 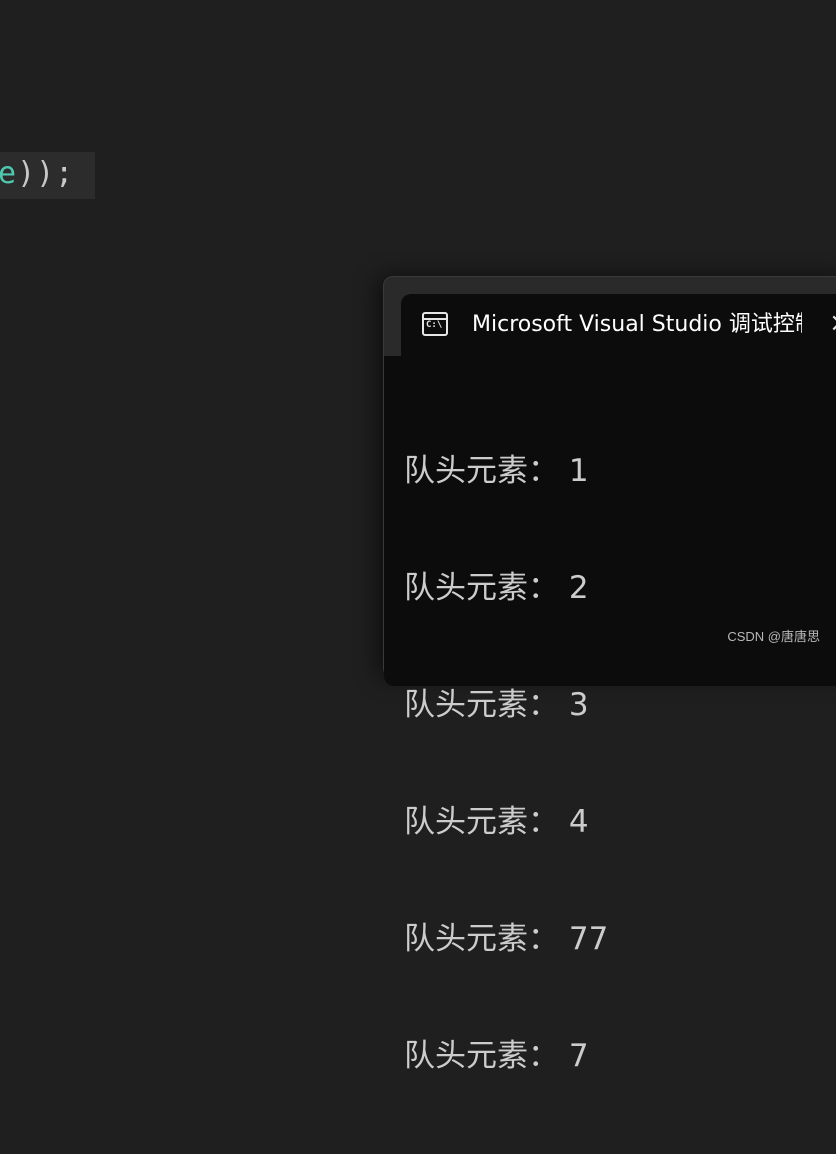 I want to click on console-icon: C:\, so click(x=435, y=324).